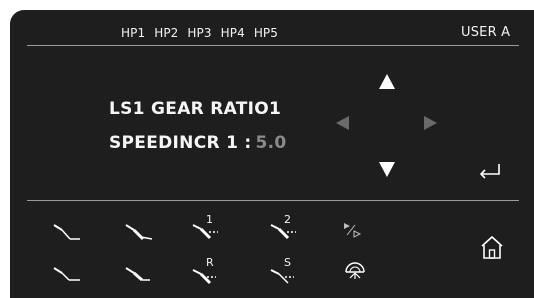 The width and height of the screenshot is (534, 298). Describe the element at coordinates (205, 228) in the screenshot. I see `handpiece-3-icon: 1` at that location.